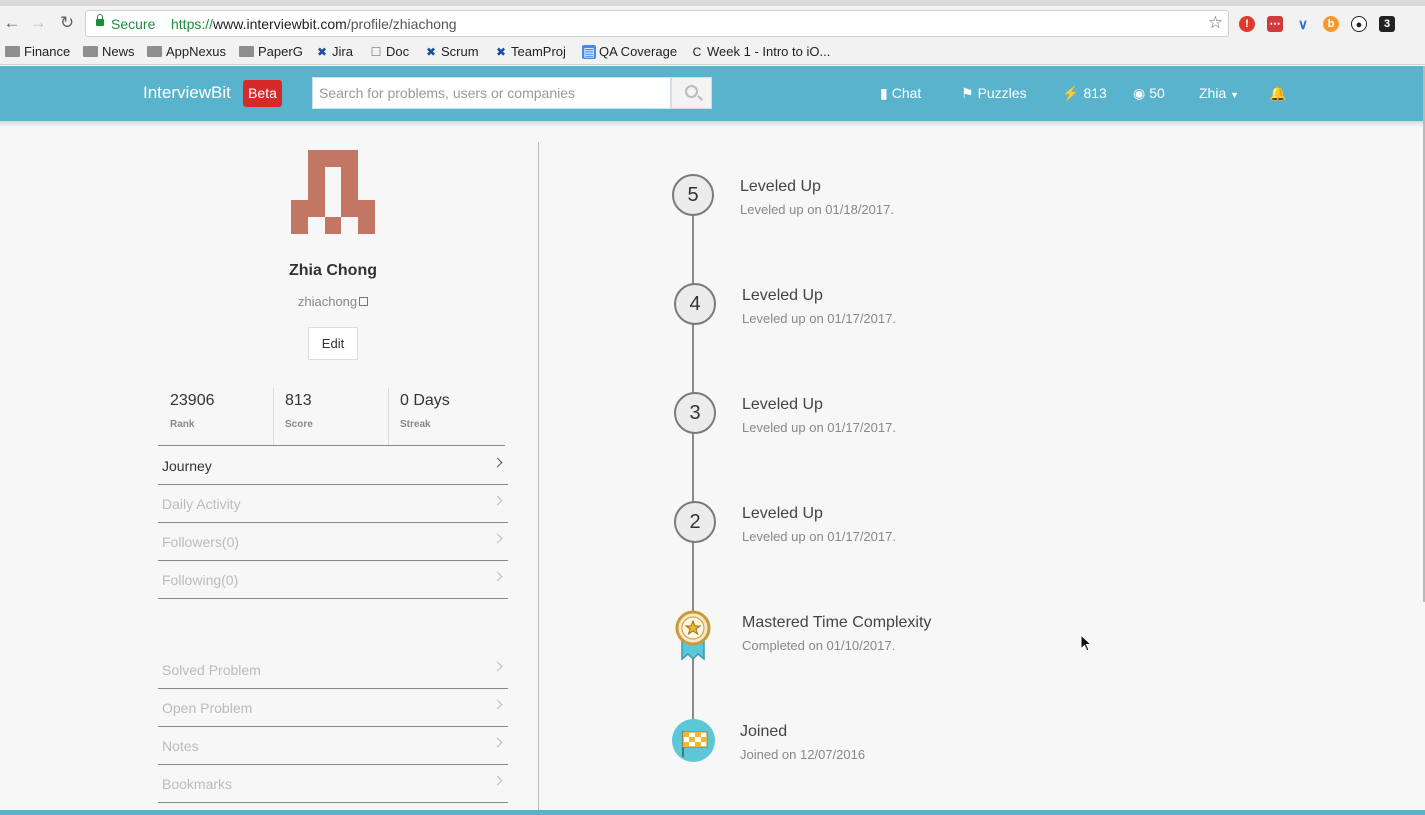  I want to click on bookmark-jira: ✖ Jira, so click(334, 51).